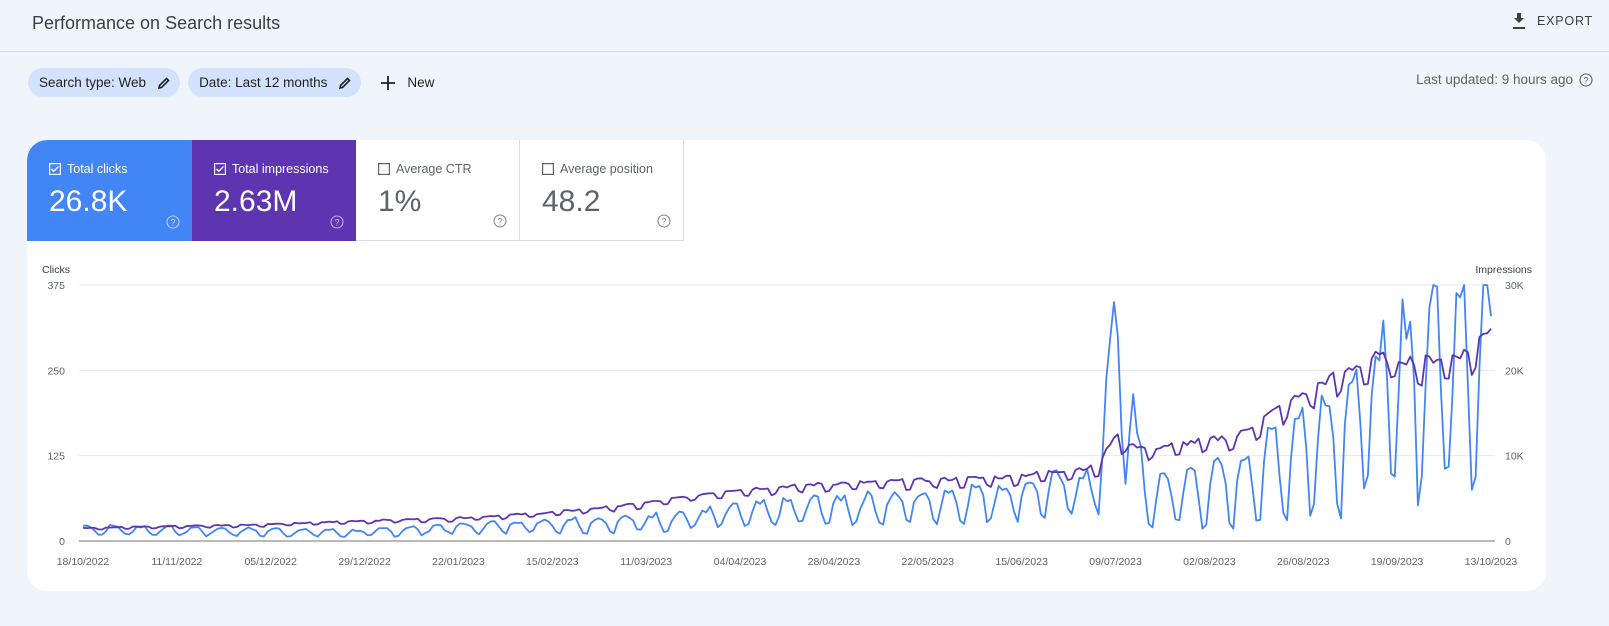 Image resolution: width=1609 pixels, height=626 pixels. What do you see at coordinates (804, 26) in the screenshot?
I see `page-header: Performance on Search results EXPORT` at bounding box center [804, 26].